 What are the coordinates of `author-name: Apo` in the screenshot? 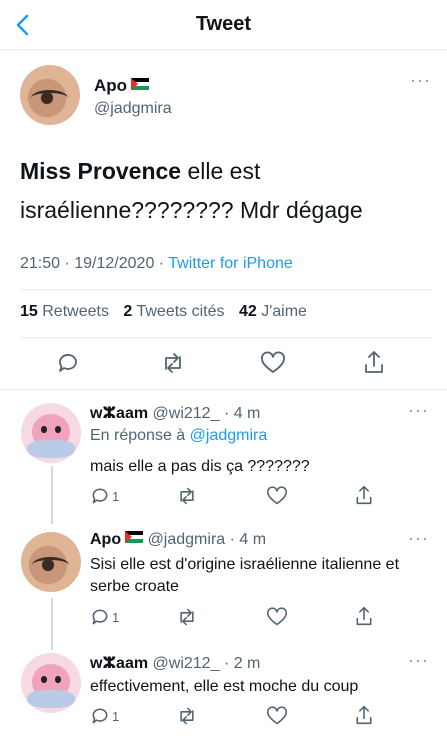 It's located at (111, 85).